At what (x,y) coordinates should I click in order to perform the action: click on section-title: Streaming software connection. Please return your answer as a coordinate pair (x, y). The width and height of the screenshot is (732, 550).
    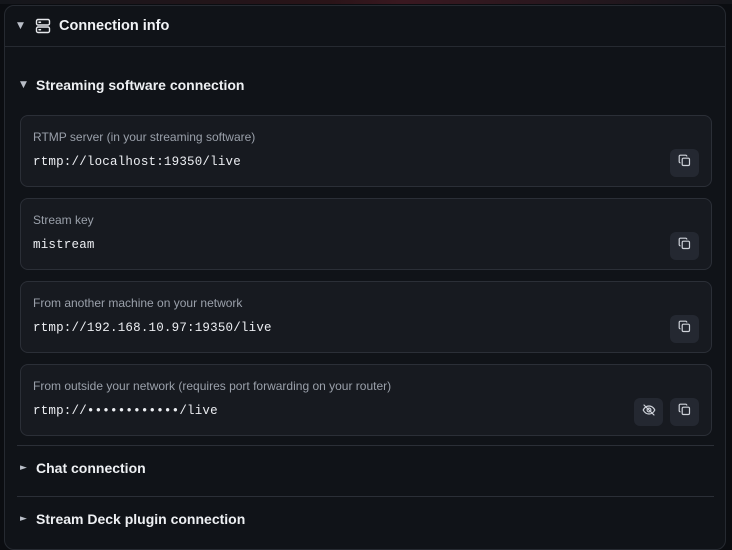
    Looking at the image, I should click on (140, 85).